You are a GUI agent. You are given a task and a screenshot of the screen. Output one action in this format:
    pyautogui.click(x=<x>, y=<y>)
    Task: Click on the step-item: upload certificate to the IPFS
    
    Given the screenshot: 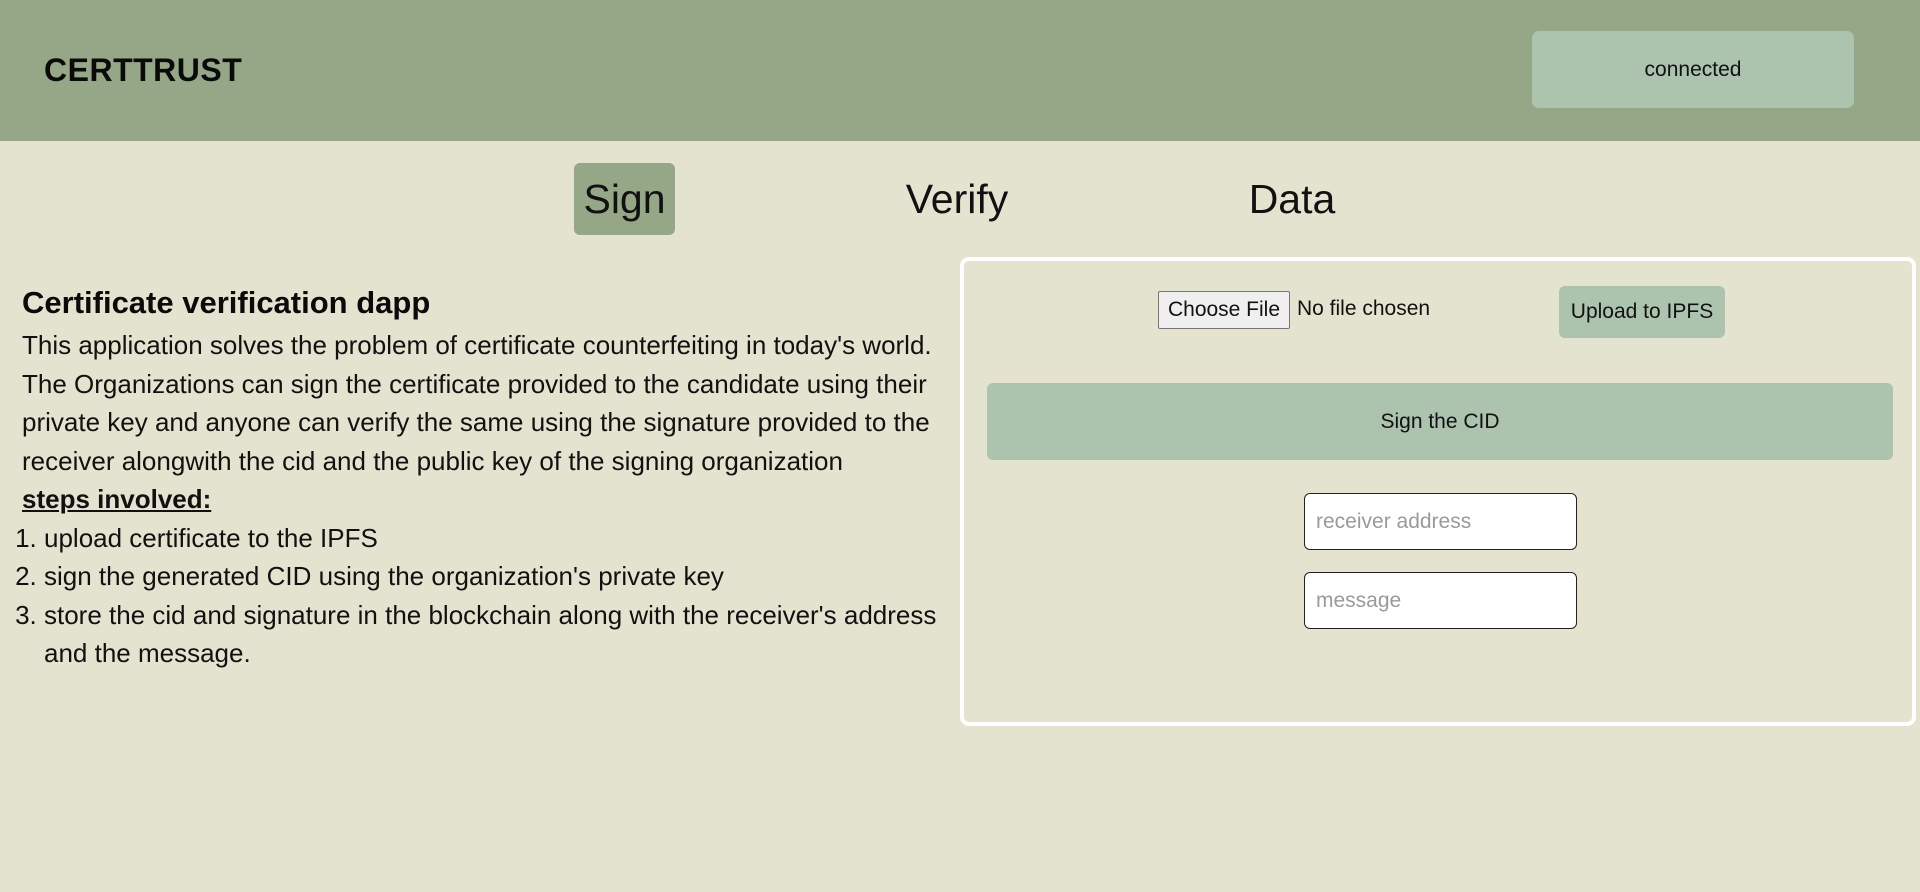 What is the action you would take?
    pyautogui.click(x=498, y=538)
    